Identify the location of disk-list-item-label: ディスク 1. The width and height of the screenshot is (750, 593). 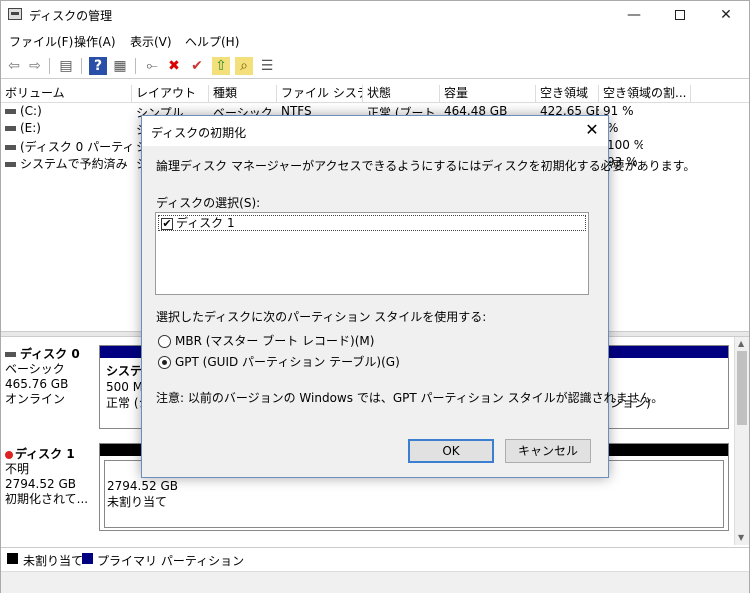
(205, 223).